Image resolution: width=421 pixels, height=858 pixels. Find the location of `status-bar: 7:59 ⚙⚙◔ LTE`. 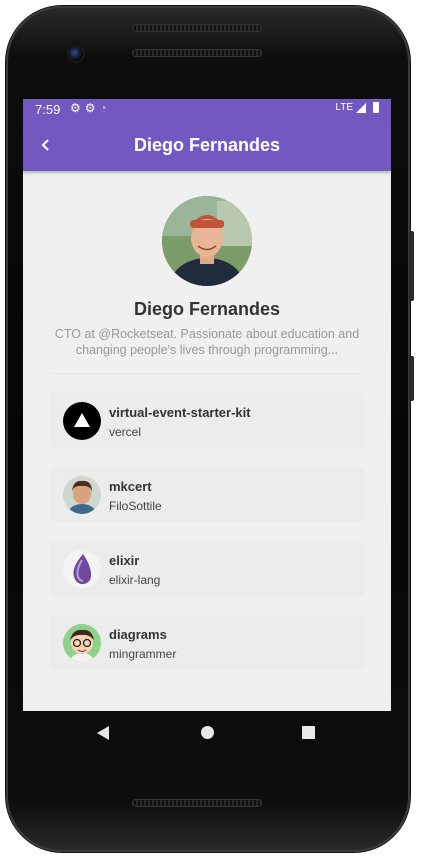

status-bar: 7:59 ⚙⚙◔ LTE is located at coordinates (207, 110).